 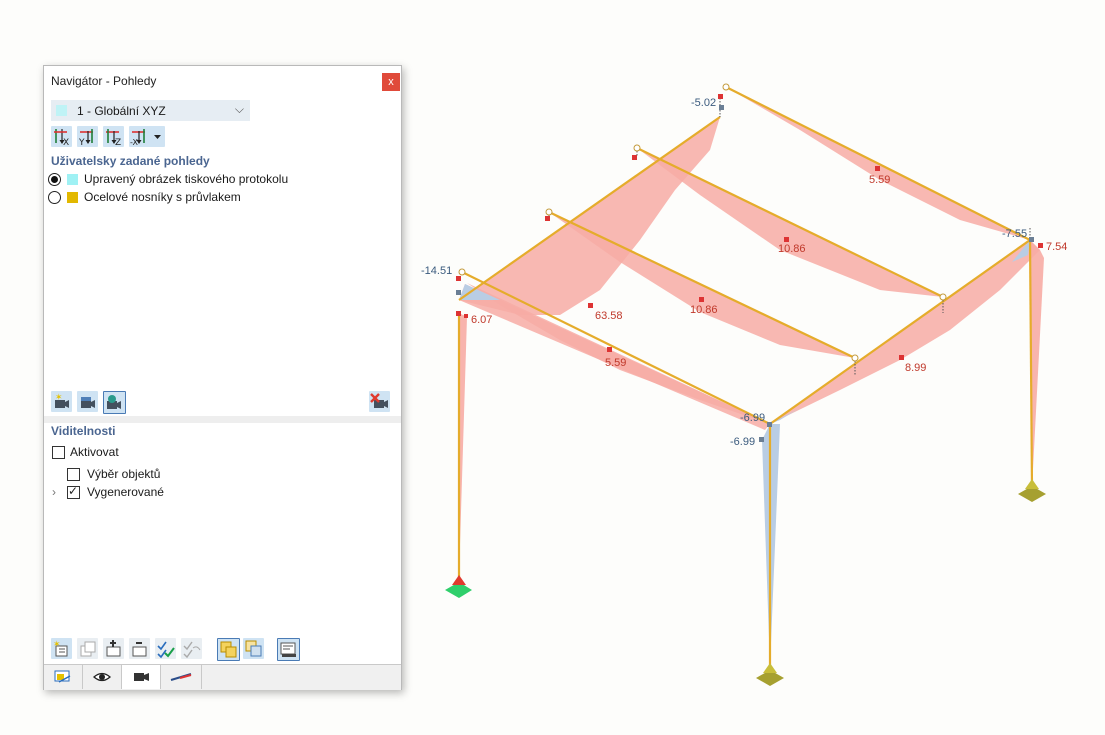 I want to click on support-right, so click(x=1032, y=490).